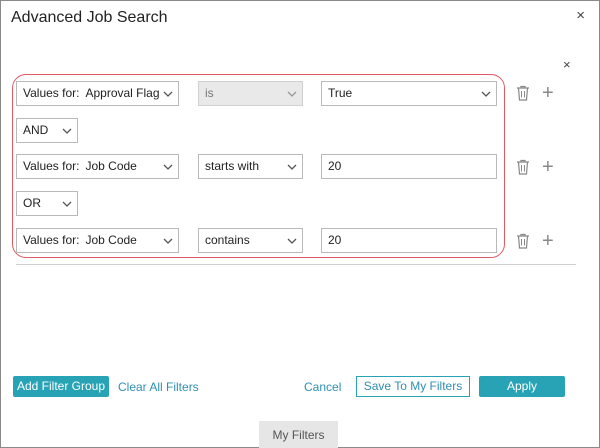 This screenshot has height=448, width=600. I want to click on logic-select-2: OR, so click(47, 203).